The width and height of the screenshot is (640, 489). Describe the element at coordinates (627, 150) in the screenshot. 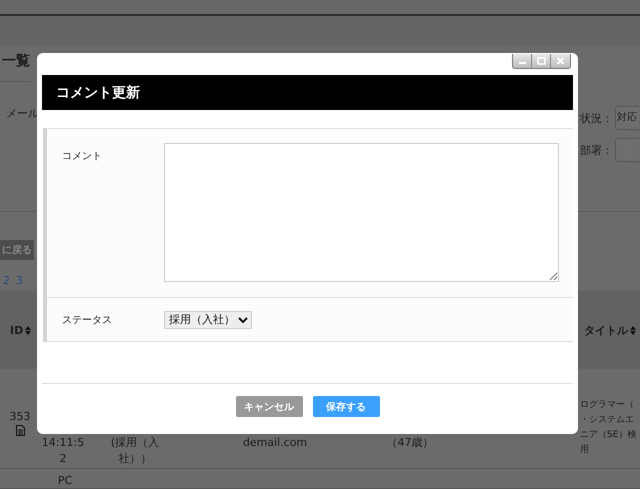

I see `filter-field` at that location.